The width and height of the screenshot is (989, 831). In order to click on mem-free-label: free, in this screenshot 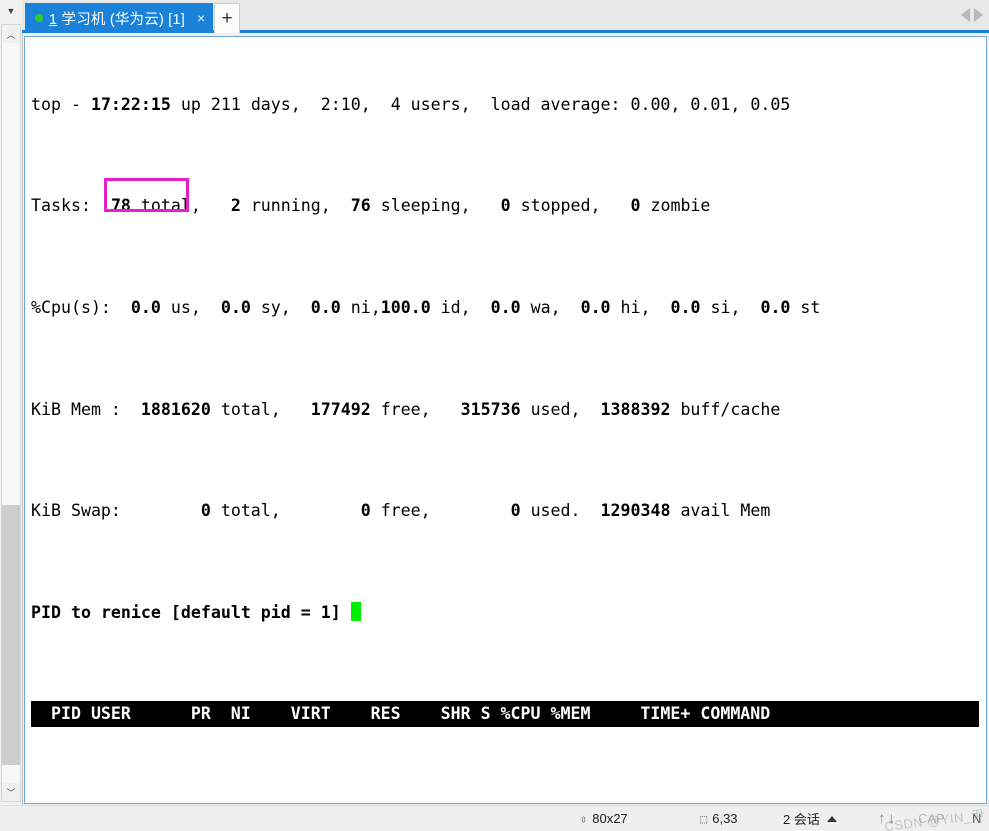, I will do `click(415, 409)`.